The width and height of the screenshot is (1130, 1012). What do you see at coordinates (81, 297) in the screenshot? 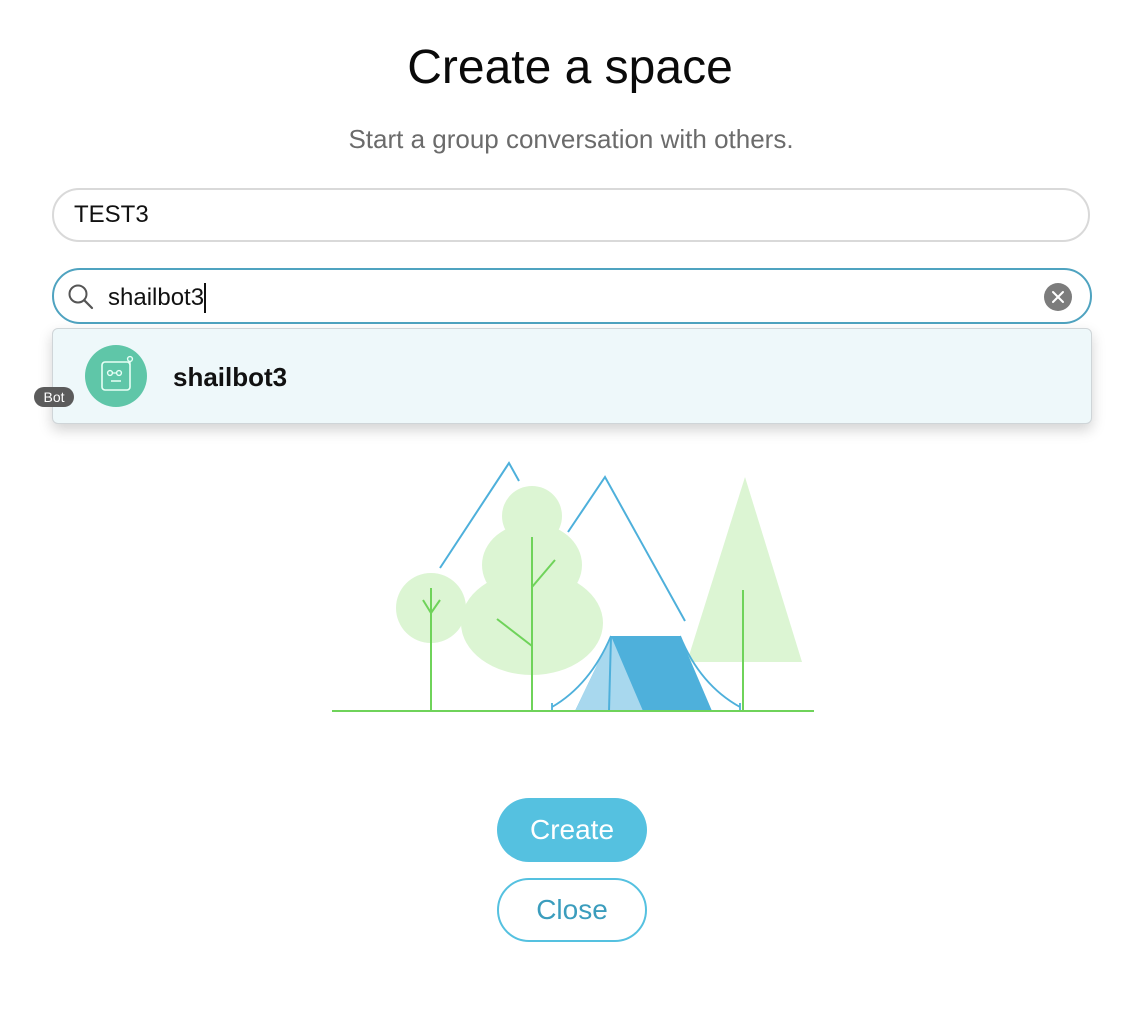
I see `search-icon` at bounding box center [81, 297].